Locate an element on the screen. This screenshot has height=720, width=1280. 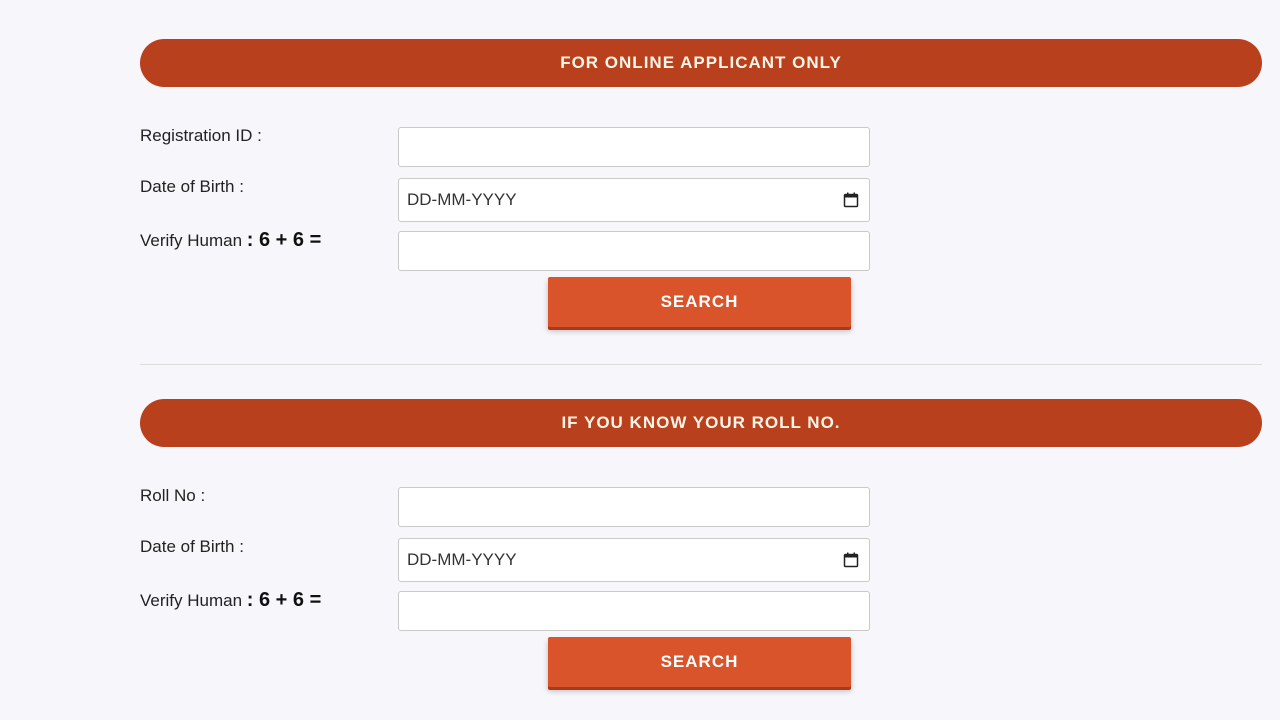
section-header-roll-no: IF YOU KNOW YOUR ROLL NO. is located at coordinates (701, 423).